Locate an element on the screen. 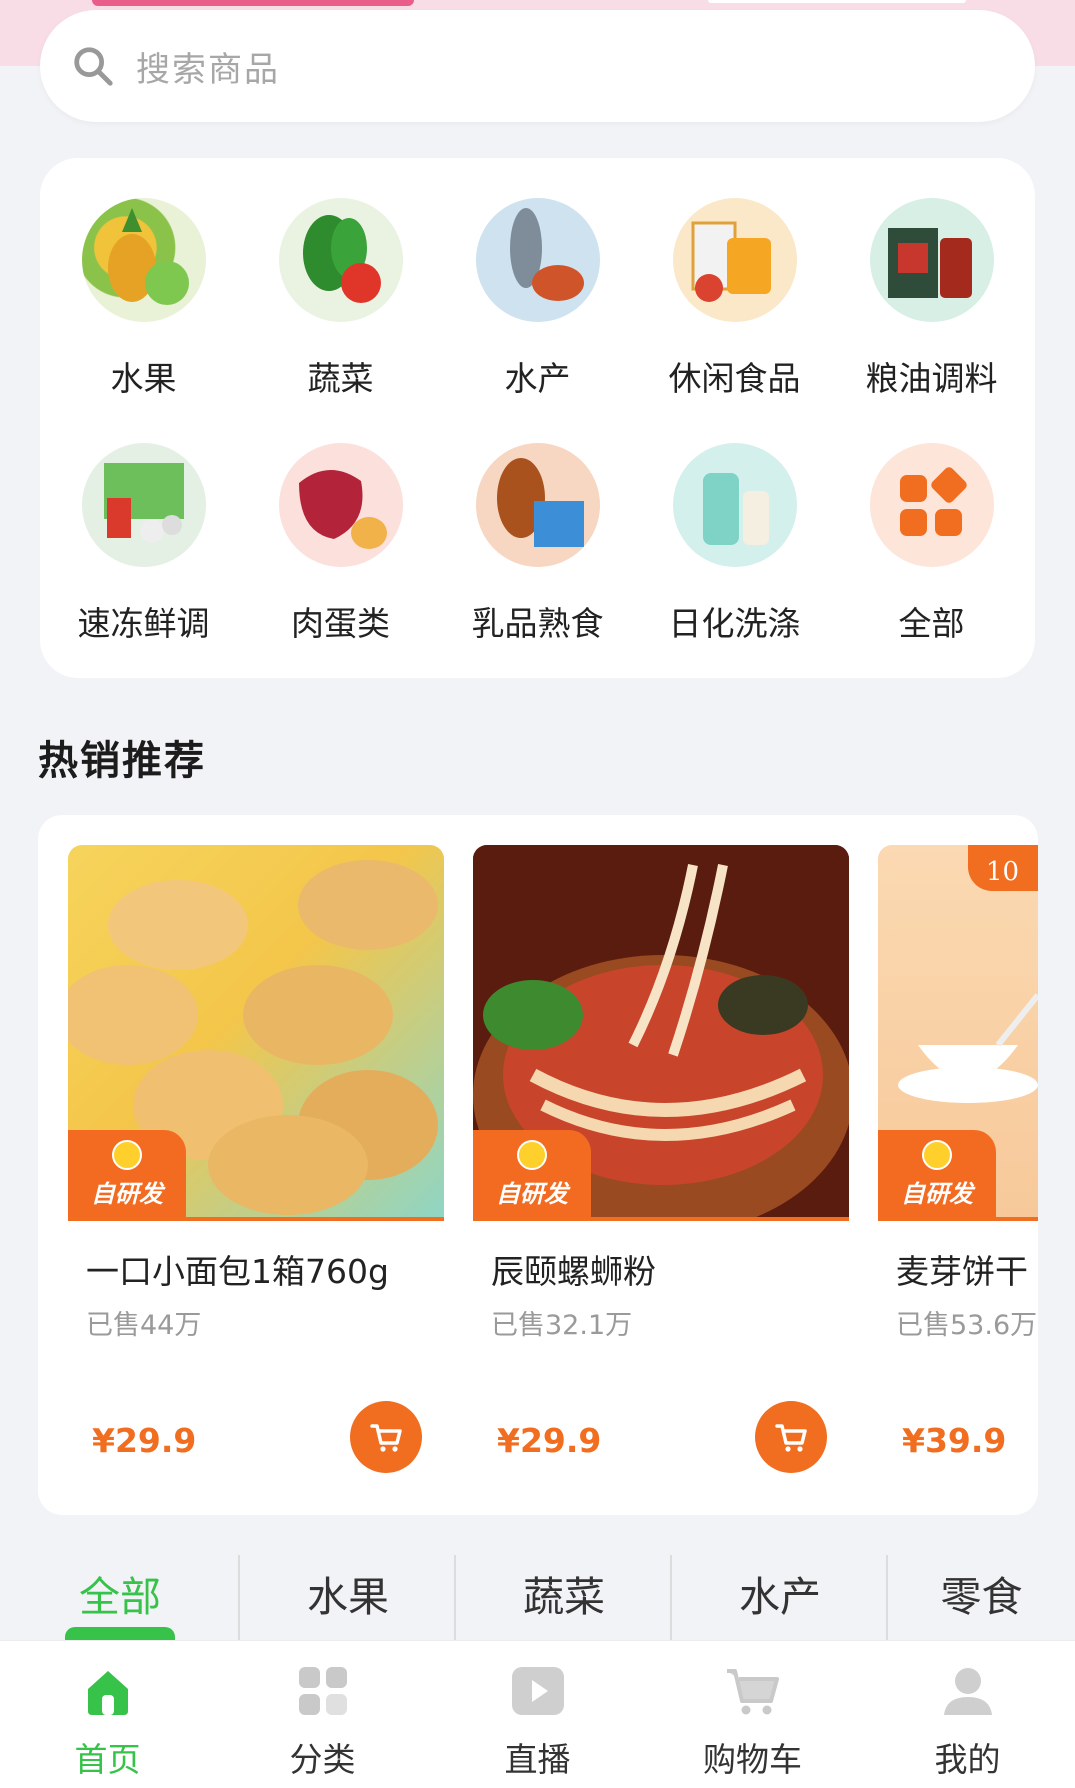 This screenshot has width=1075, height=1788. category-label: 水产 is located at coordinates (537, 378).